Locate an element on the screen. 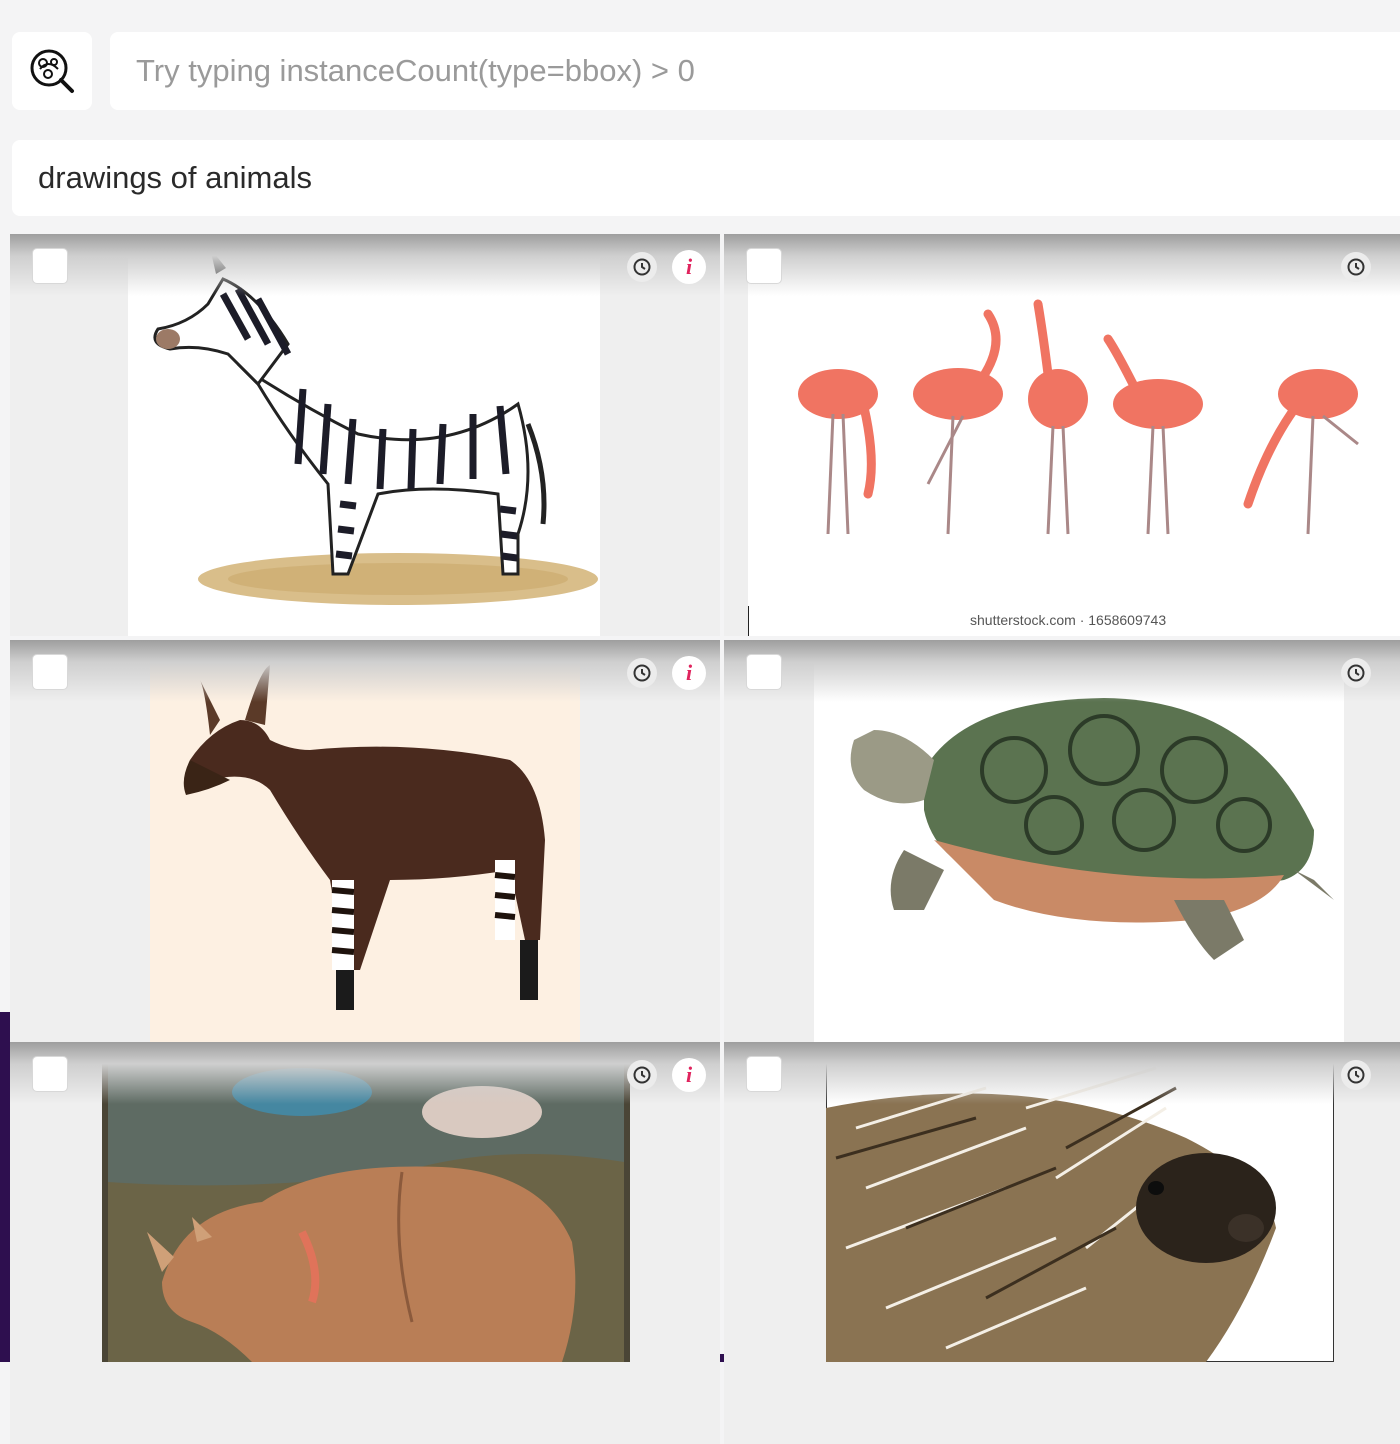 The image size is (1400, 1444). zebra-image is located at coordinates (364, 435).